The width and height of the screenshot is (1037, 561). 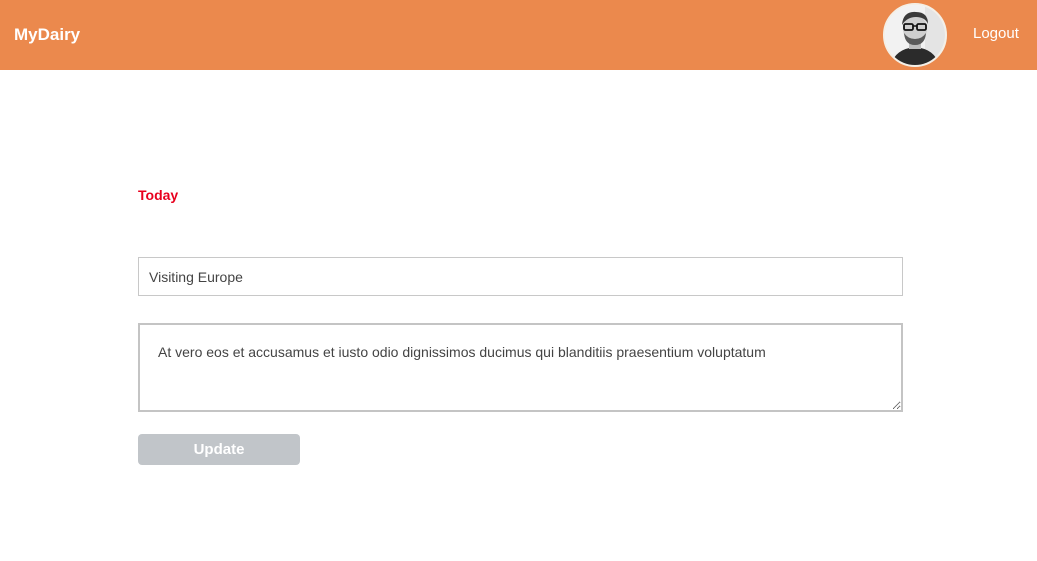 What do you see at coordinates (996, 34) in the screenshot?
I see `logout-link: Logout` at bounding box center [996, 34].